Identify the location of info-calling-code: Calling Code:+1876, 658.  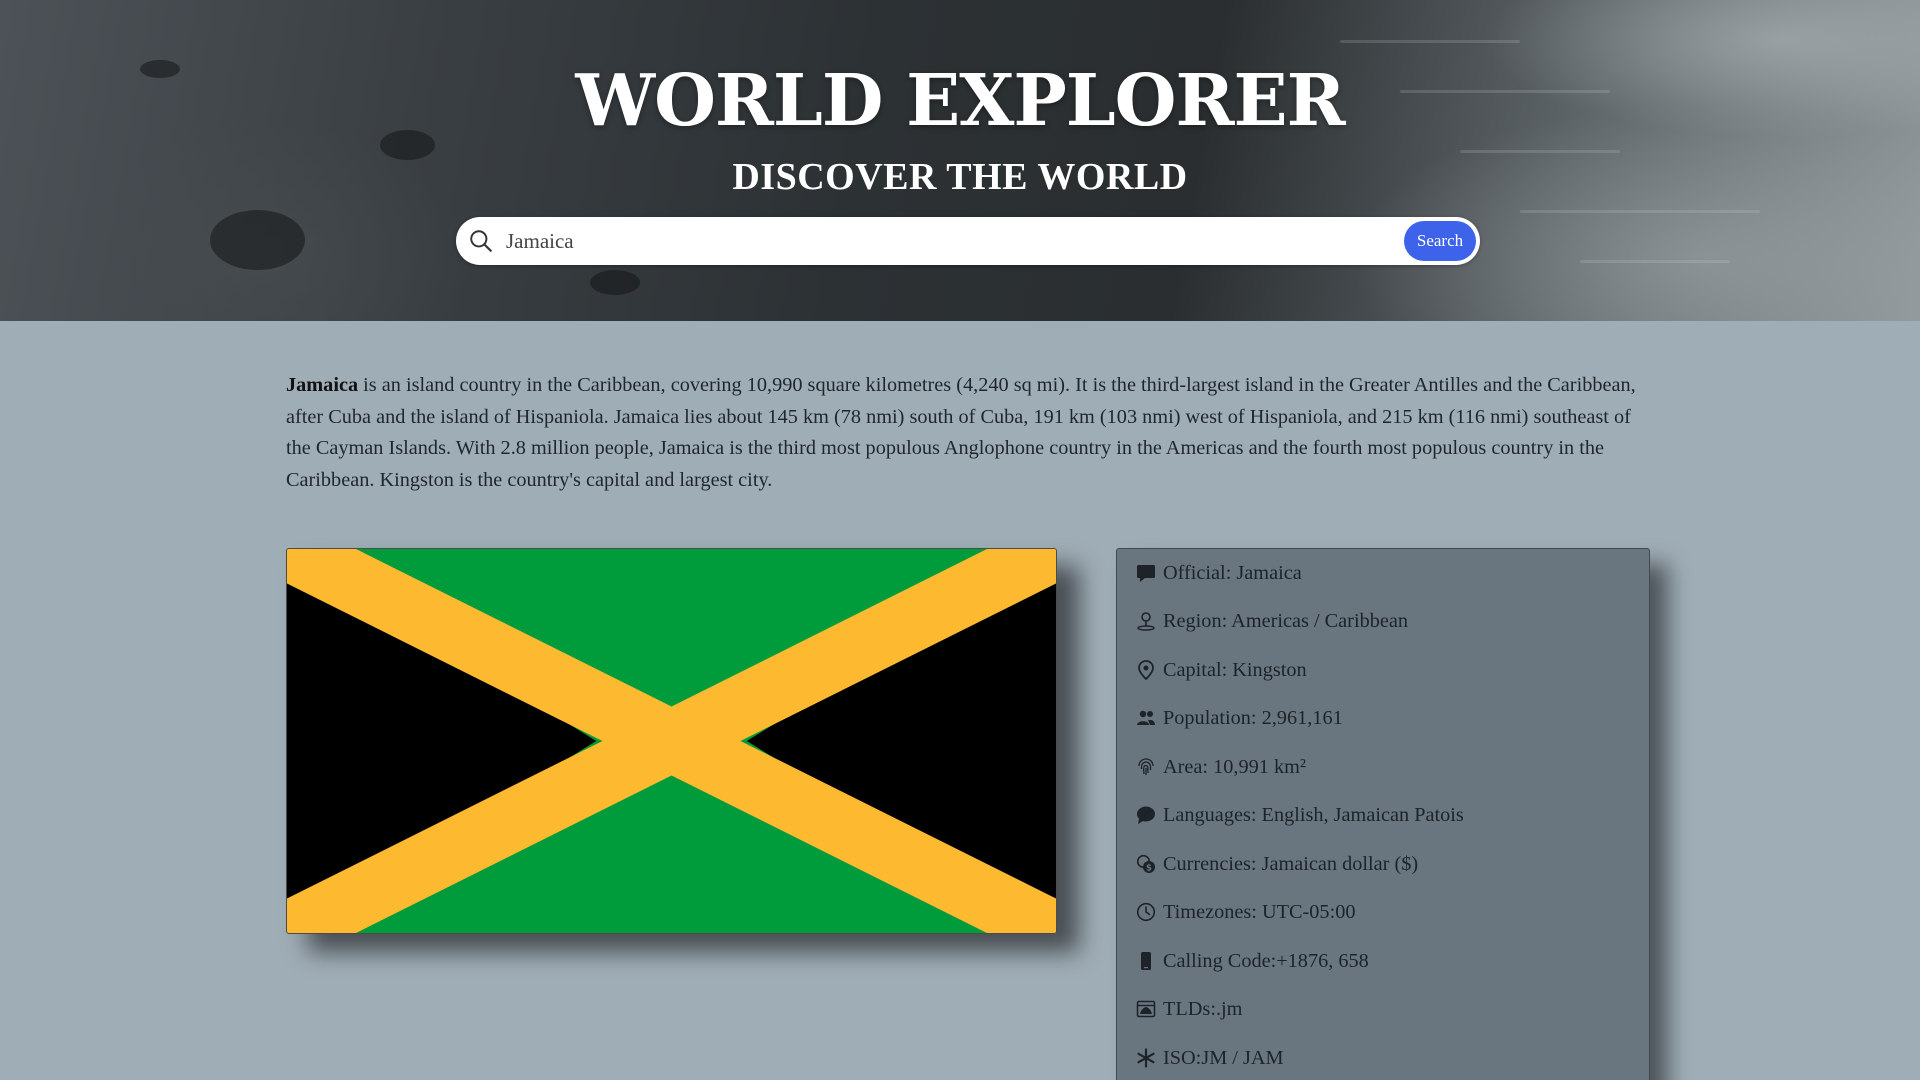
(1252, 961).